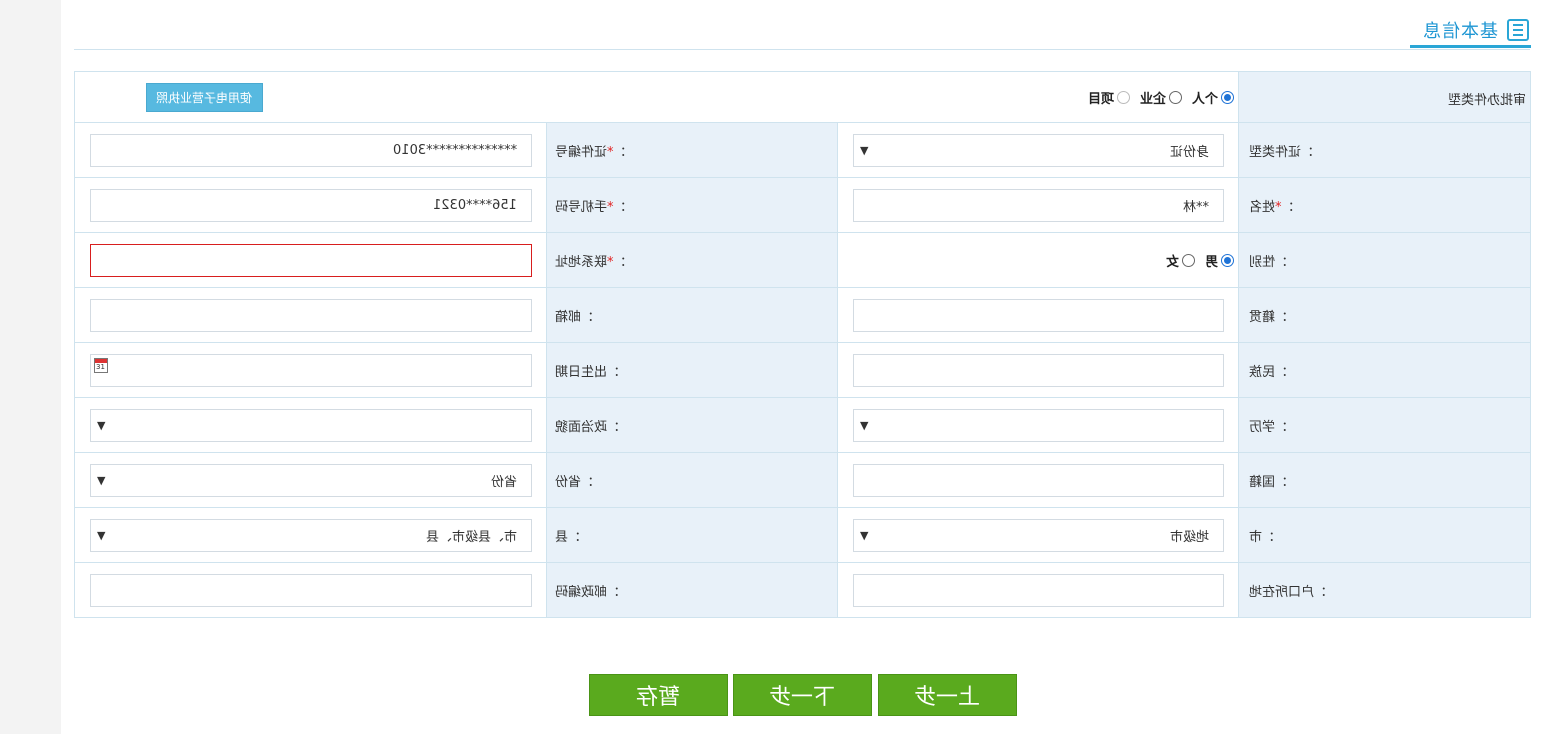 The height and width of the screenshot is (734, 1556). I want to click on radio-female, so click(1188, 260).